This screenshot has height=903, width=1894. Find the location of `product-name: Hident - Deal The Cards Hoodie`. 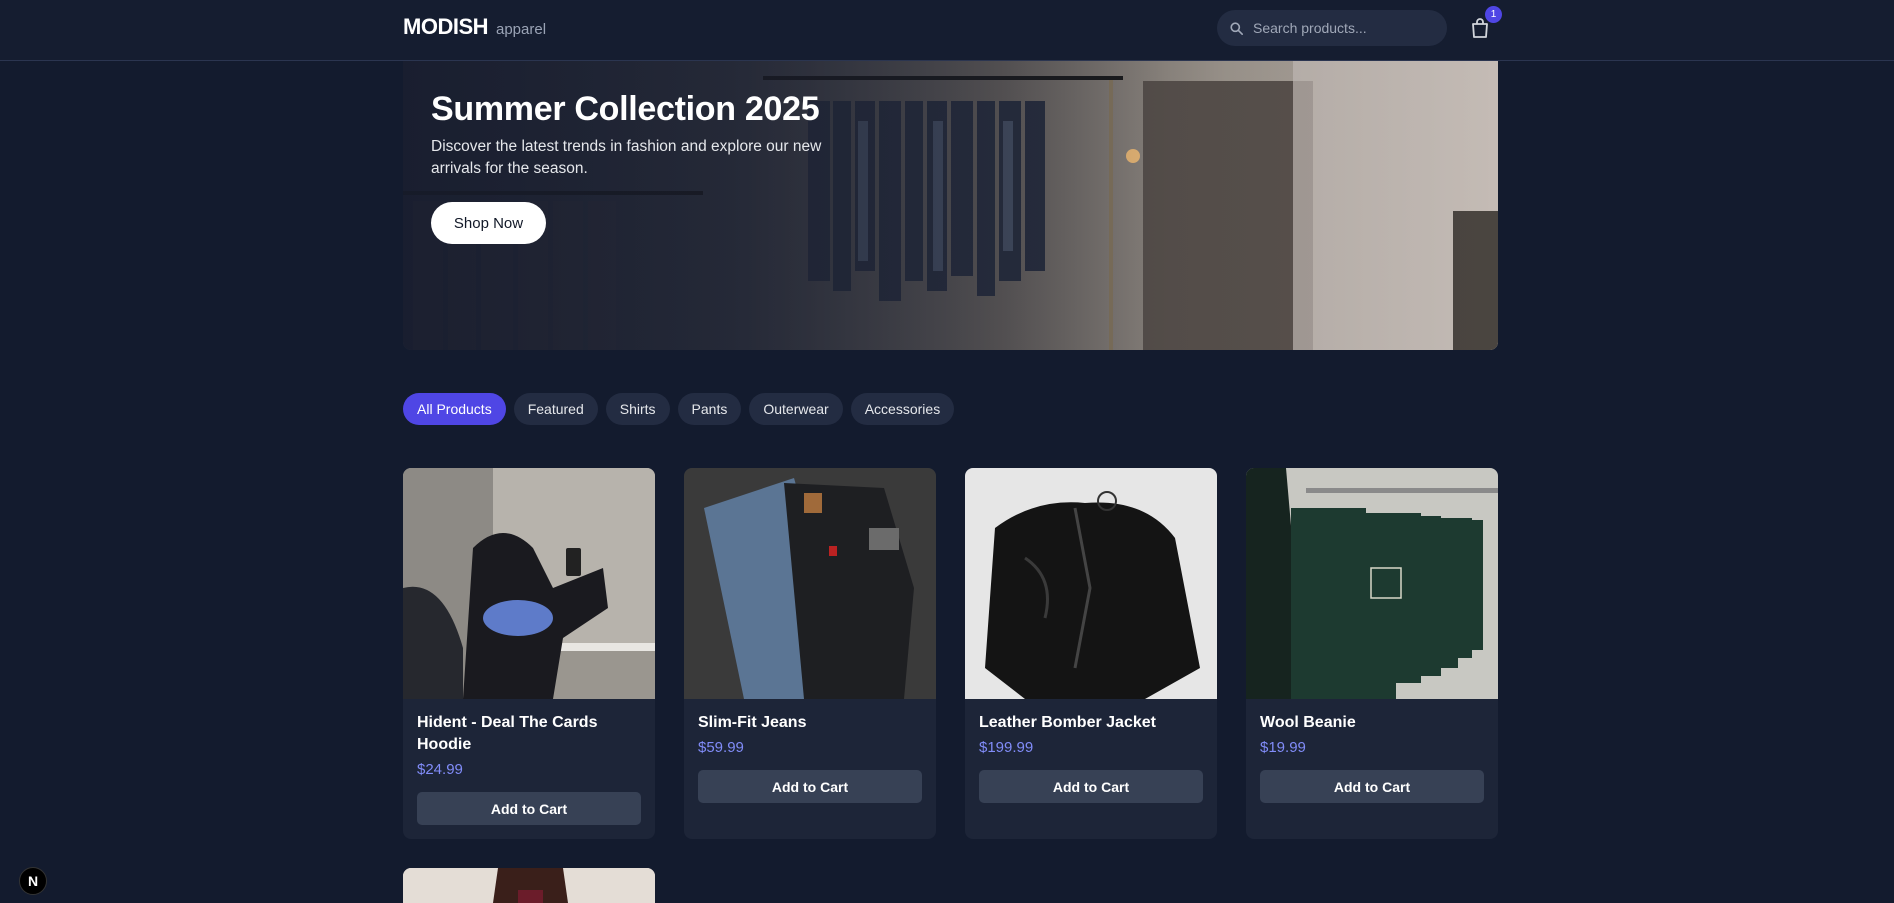

product-name: Hident - Deal The Cards Hoodie is located at coordinates (529, 734).